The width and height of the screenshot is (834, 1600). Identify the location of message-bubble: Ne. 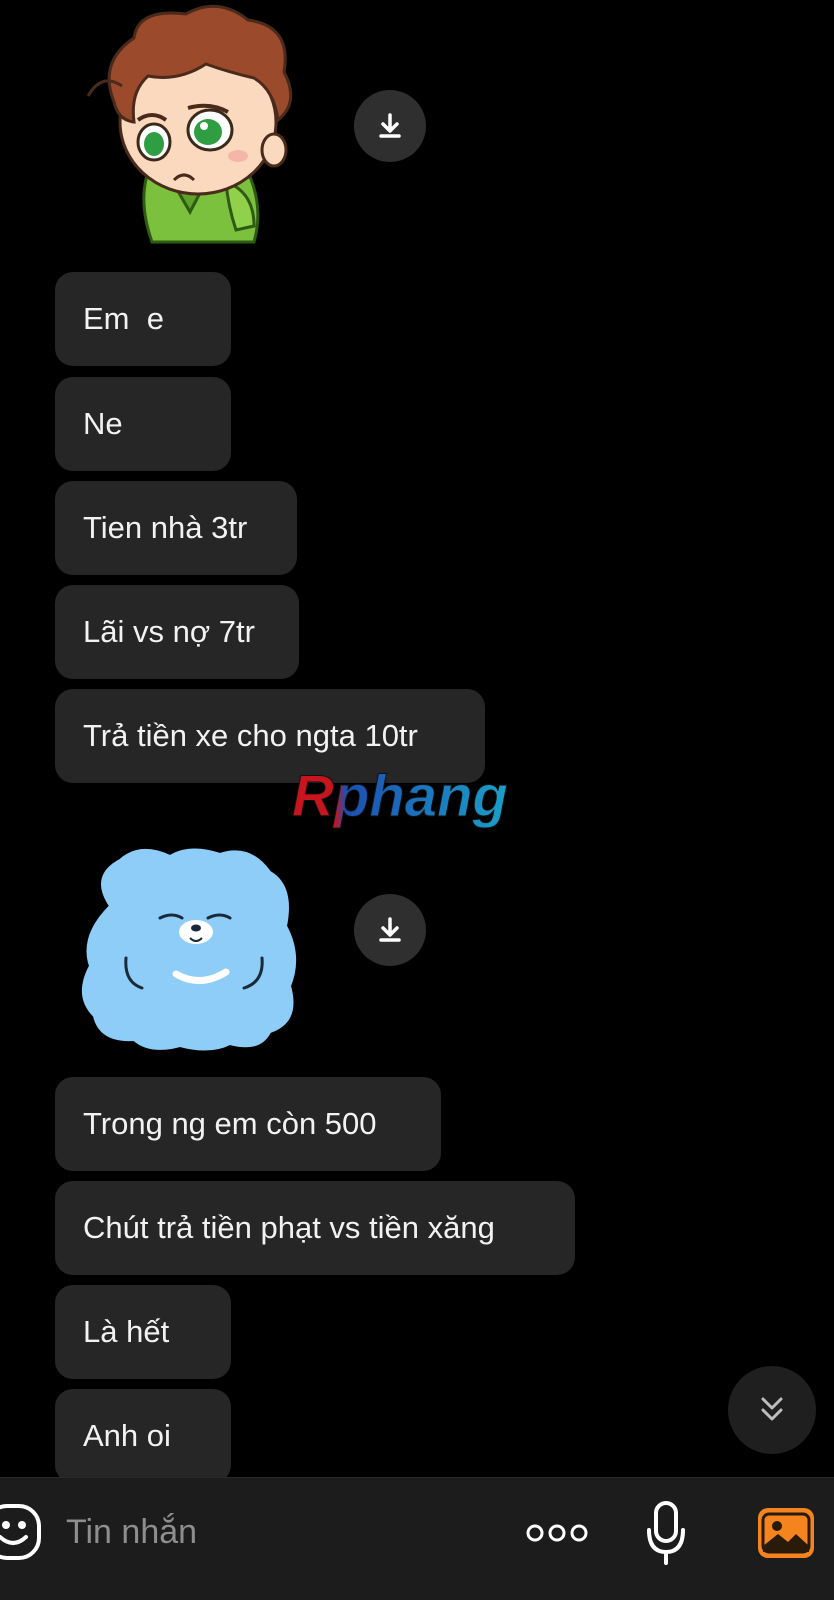
(143, 424).